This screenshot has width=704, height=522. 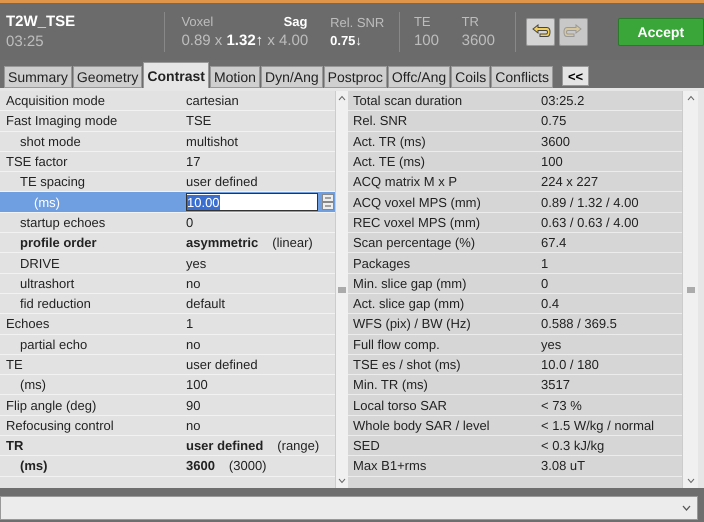 I want to click on protocol-name: T2W_TSE, so click(x=41, y=21).